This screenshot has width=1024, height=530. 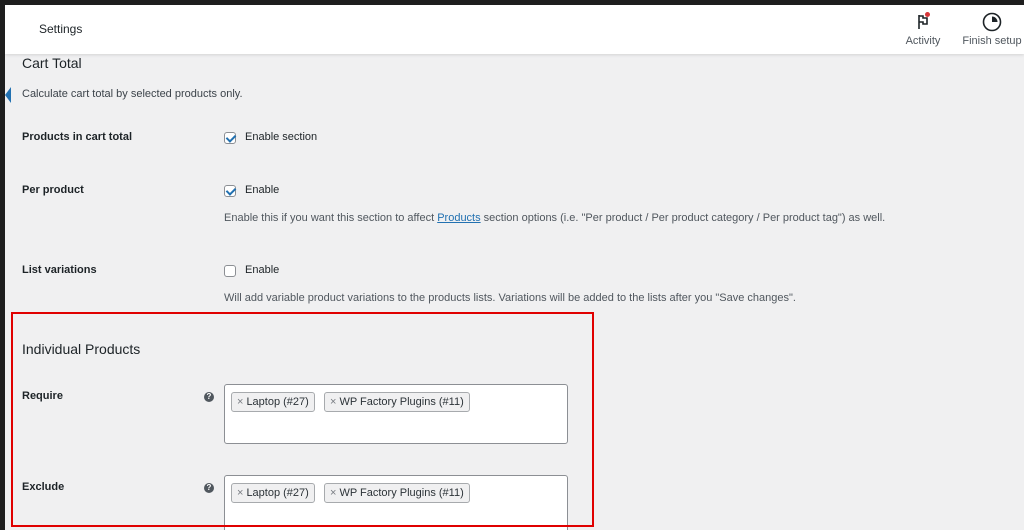 I want to click on products-in-cart-total-label: Products in cart total, so click(x=77, y=137).